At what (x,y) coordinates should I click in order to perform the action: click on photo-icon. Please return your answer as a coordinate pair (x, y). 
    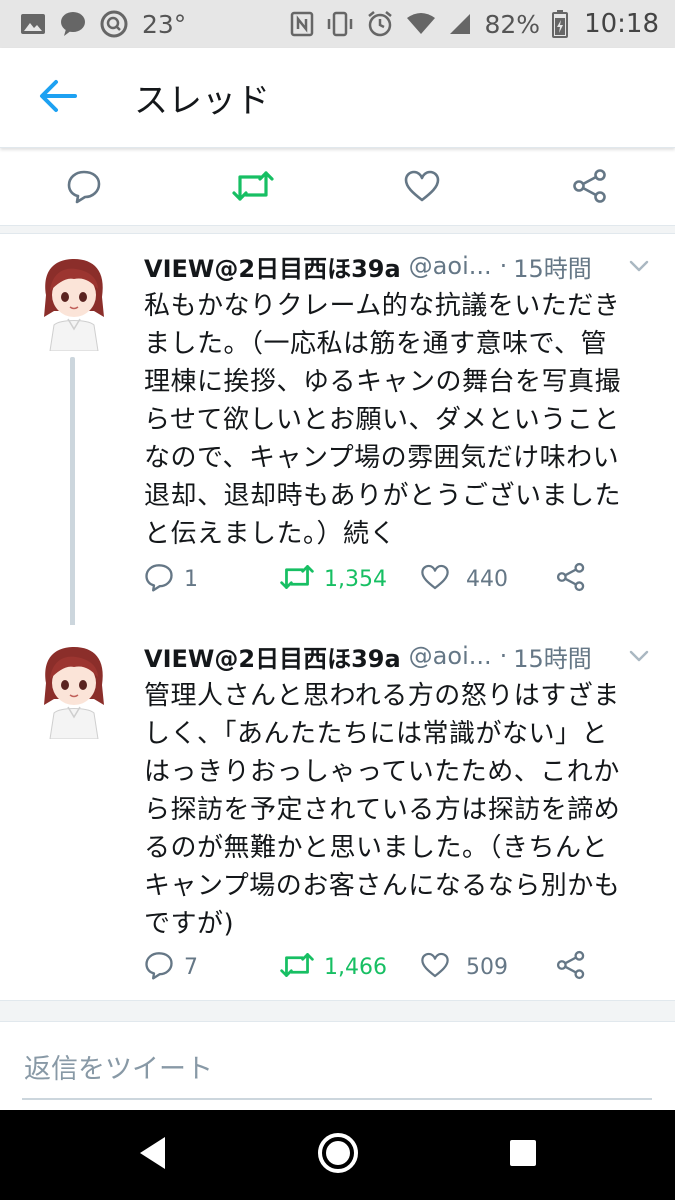
    Looking at the image, I should click on (33, 24).